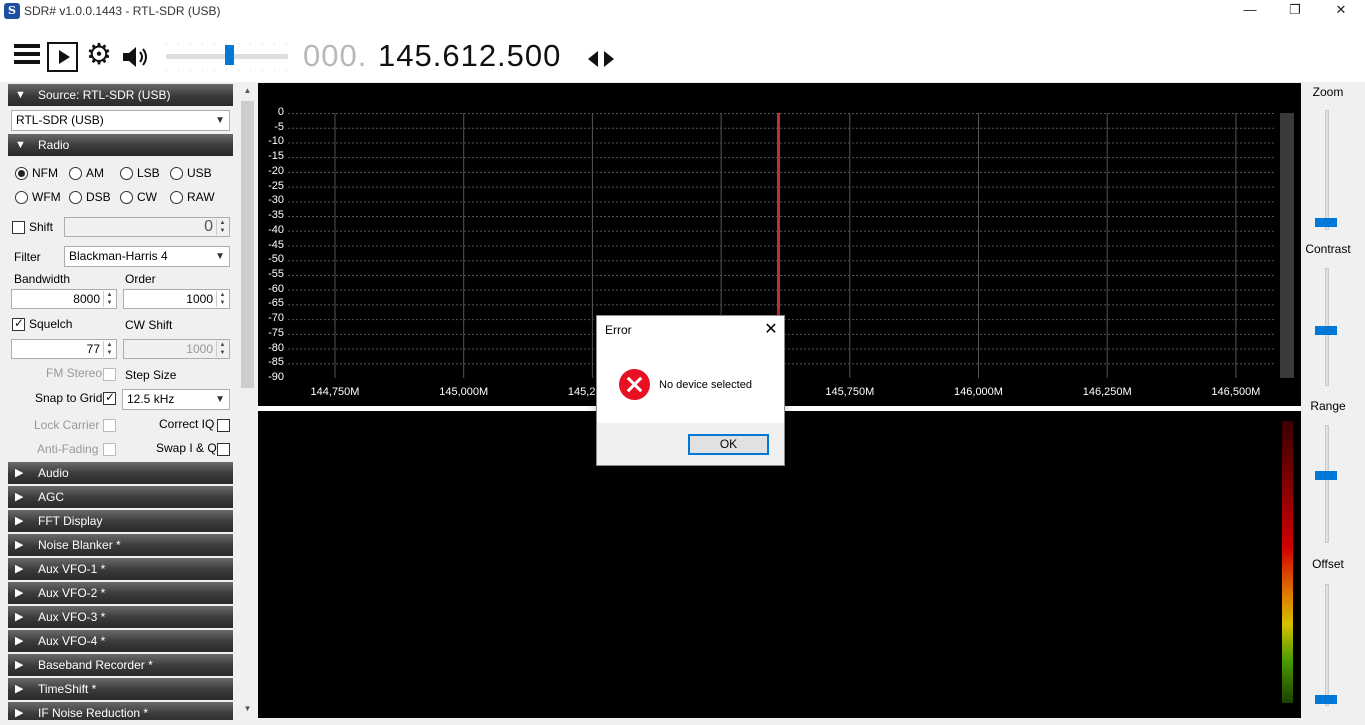  Describe the element at coordinates (223, 425) in the screenshot. I see `correct-iq-checkbox` at that location.